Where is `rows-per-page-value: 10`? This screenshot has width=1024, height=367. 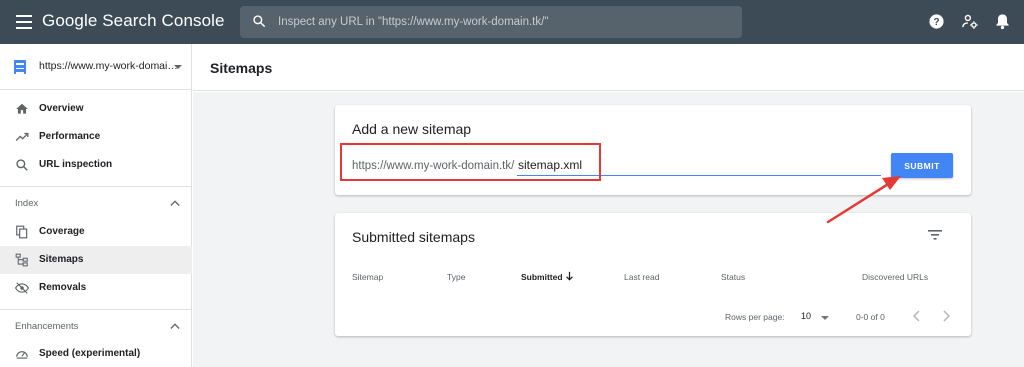
rows-per-page-value: 10 is located at coordinates (806, 316).